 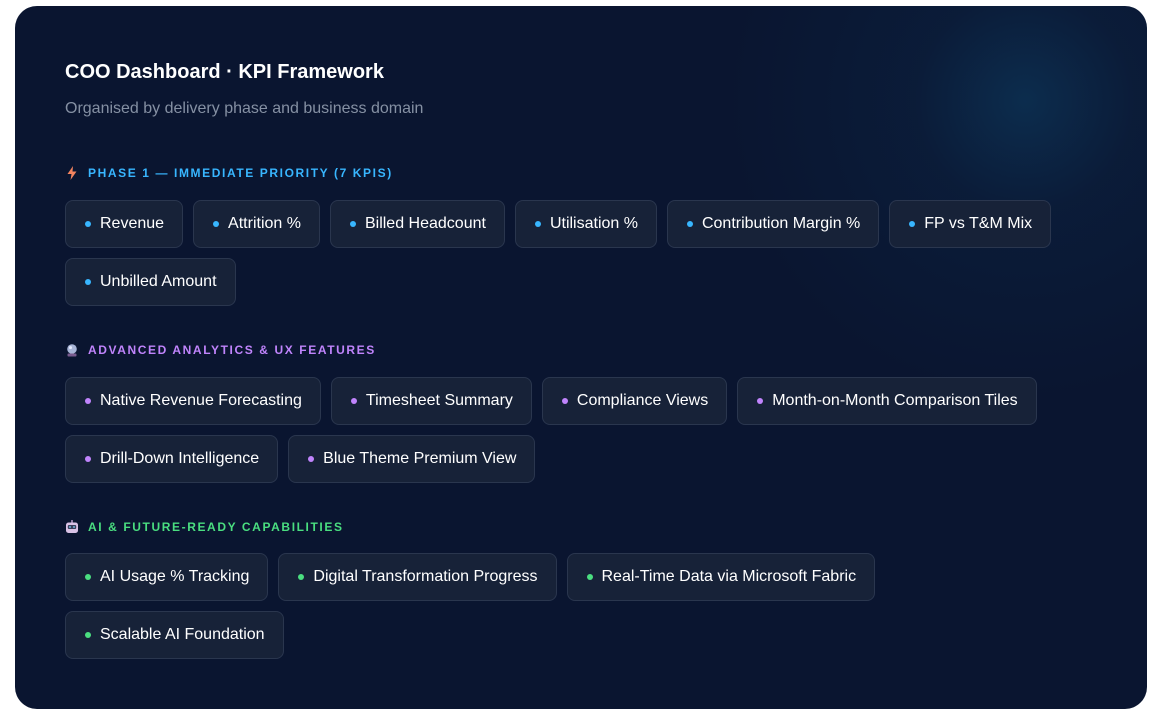 I want to click on kpi-chip: Blue Theme Premium View, so click(x=412, y=459).